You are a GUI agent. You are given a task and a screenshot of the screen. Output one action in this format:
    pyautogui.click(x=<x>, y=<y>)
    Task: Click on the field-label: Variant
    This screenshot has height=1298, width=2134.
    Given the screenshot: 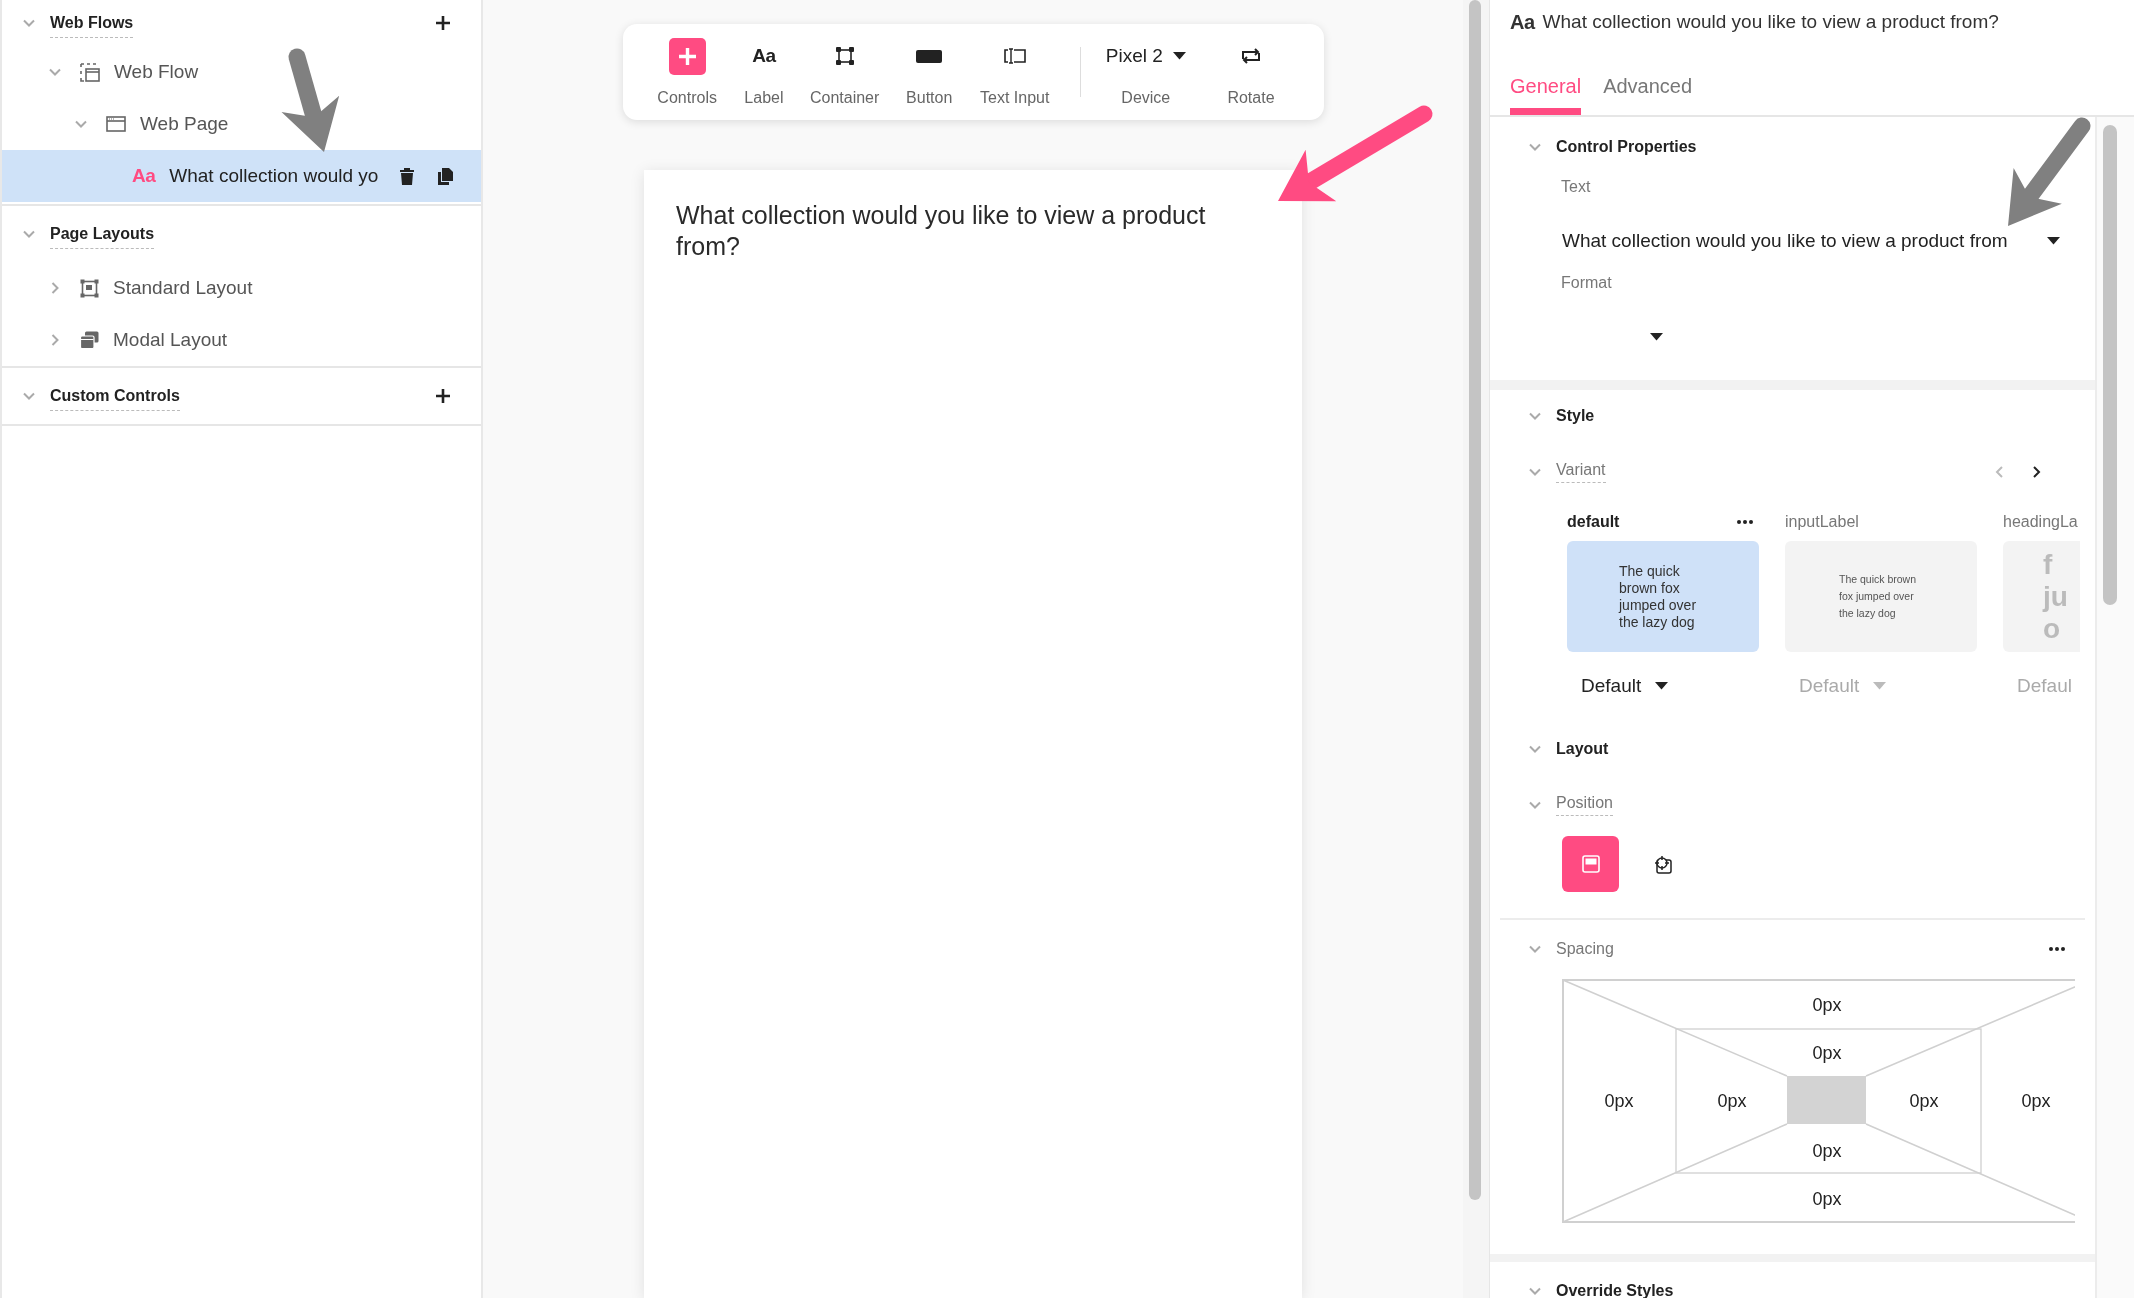 What is the action you would take?
    pyautogui.click(x=1581, y=472)
    